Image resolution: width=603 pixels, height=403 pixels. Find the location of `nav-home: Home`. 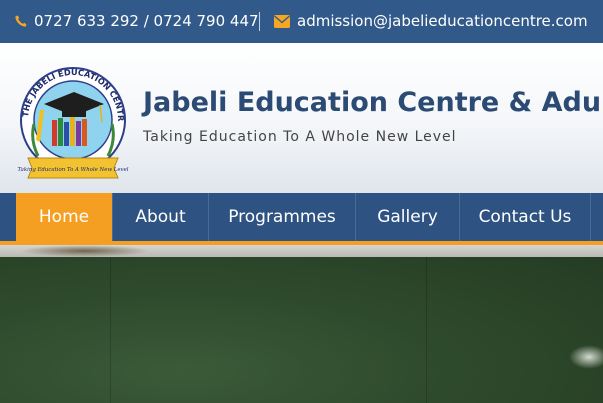

nav-home: Home is located at coordinates (64, 217).